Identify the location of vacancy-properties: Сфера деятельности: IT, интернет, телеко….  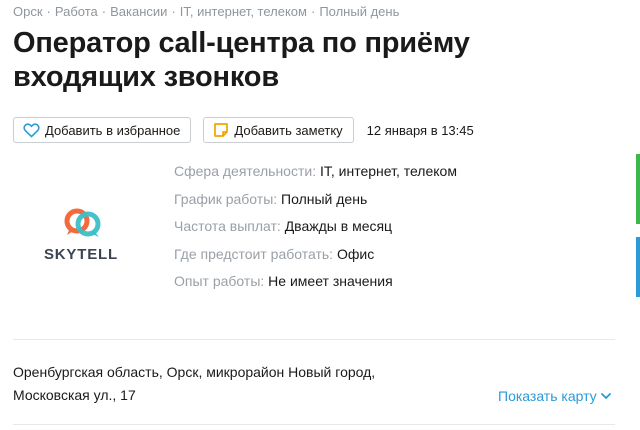
(315, 231).